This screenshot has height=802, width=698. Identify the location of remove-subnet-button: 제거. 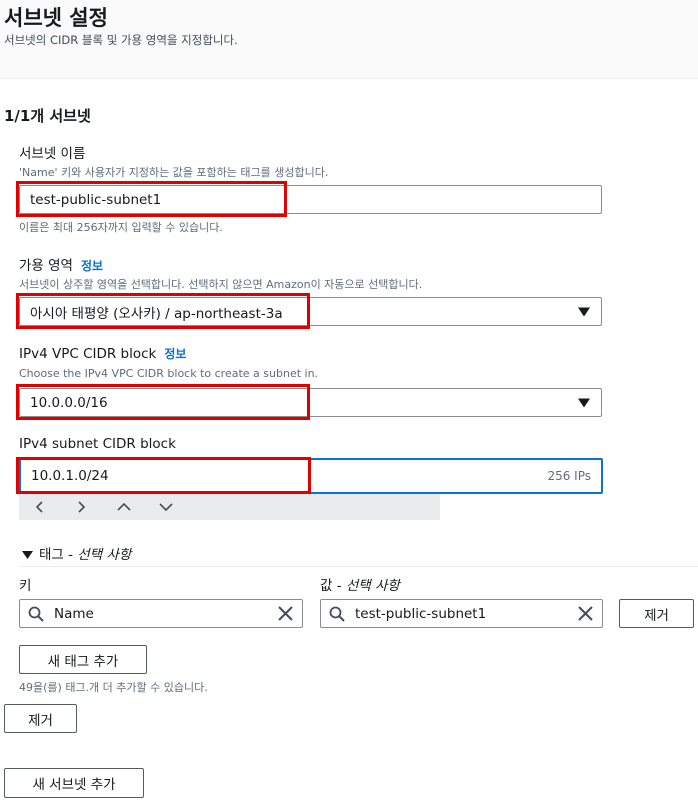
(40, 718).